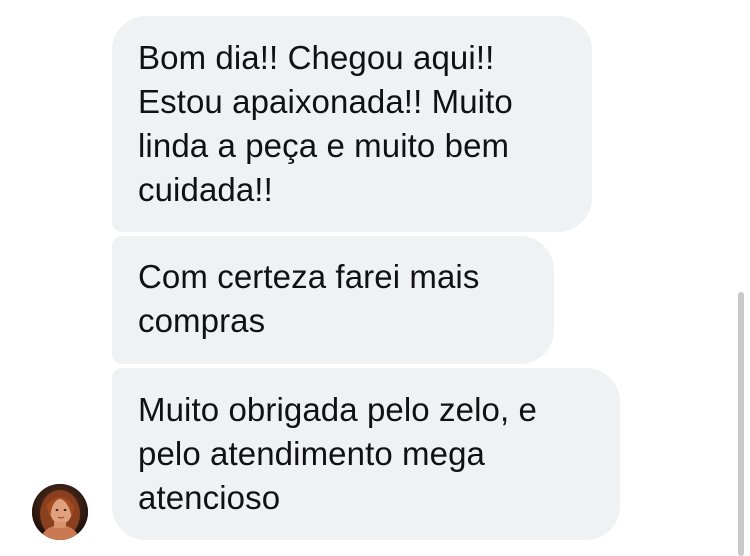 This screenshot has width=750, height=556. I want to click on sender-avatar, so click(60, 512).